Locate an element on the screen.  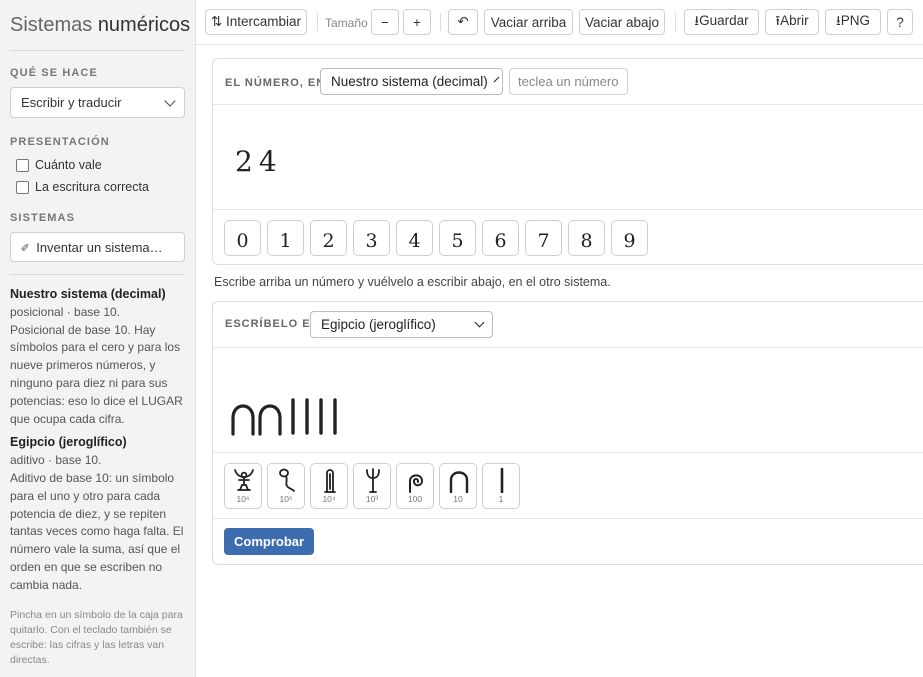
digit-key: 3 is located at coordinates (371, 238).